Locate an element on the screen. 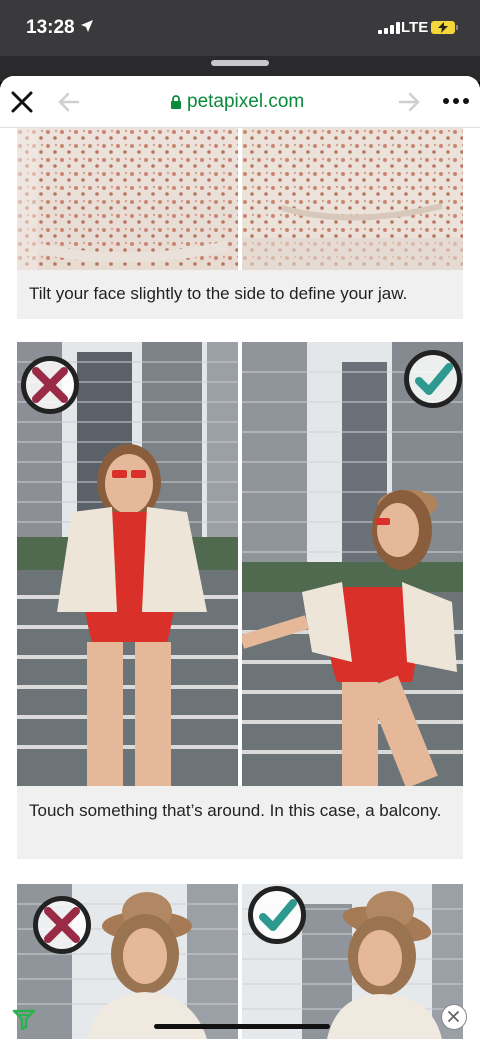 This screenshot has width=480, height=1039. feedly-icon is located at coordinates (24, 1019).